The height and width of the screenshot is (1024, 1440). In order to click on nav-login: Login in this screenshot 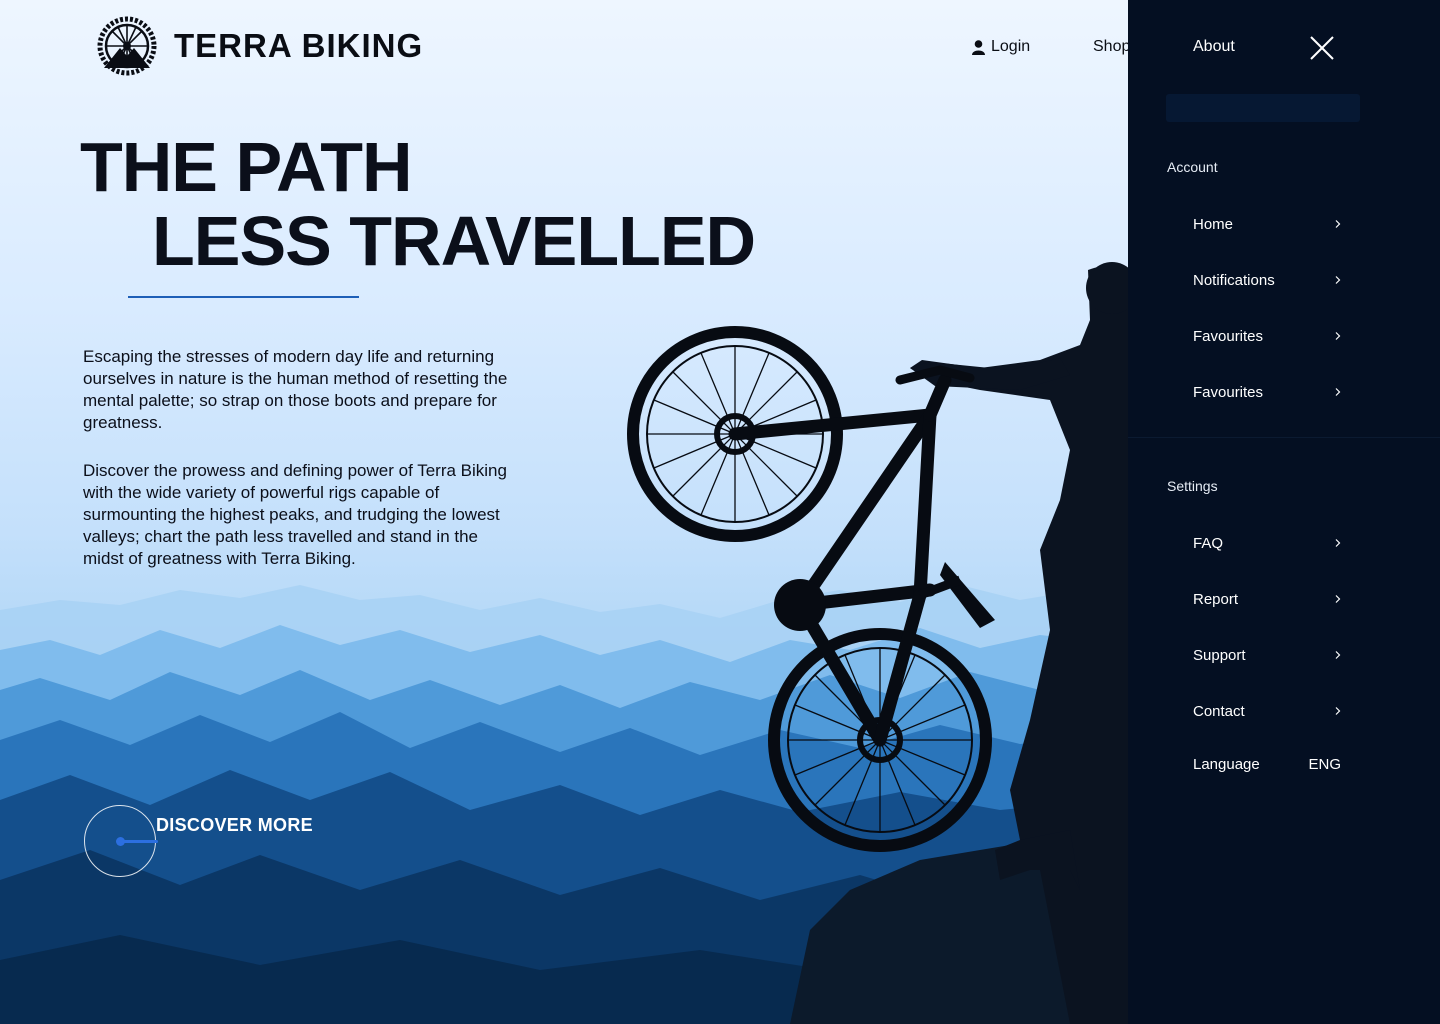, I will do `click(1001, 47)`.